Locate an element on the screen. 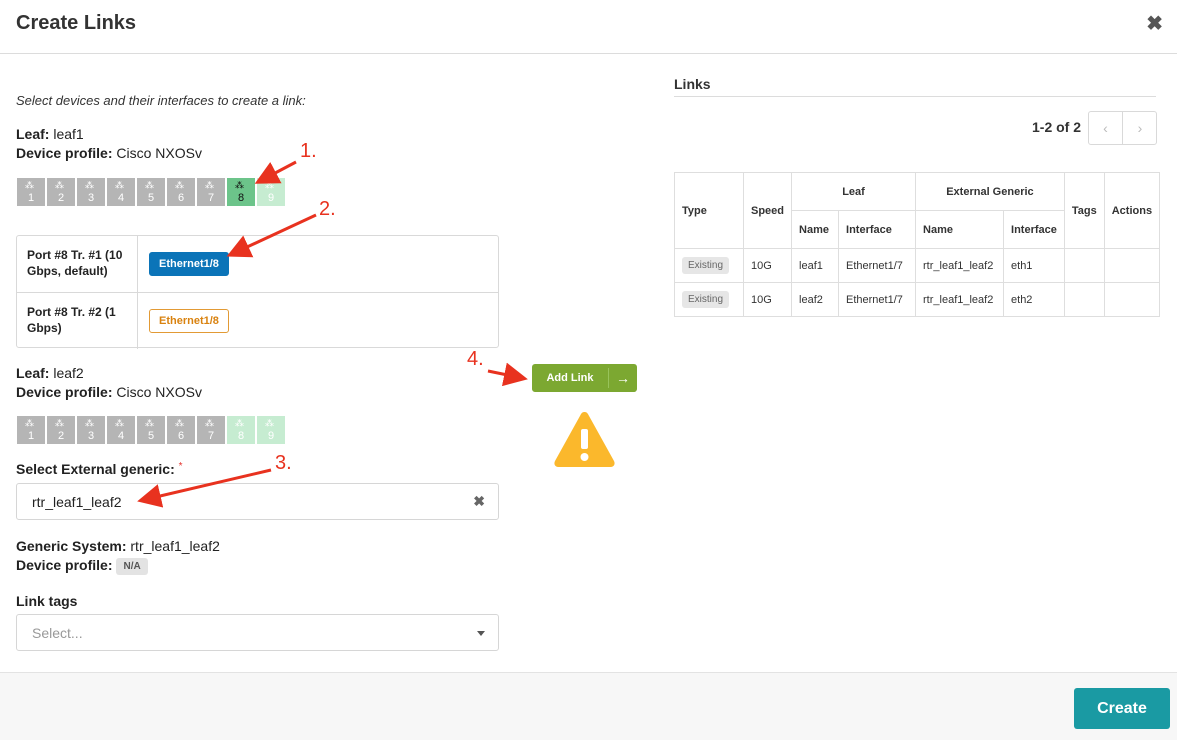 The height and width of the screenshot is (740, 1177). leaf2-port: ⁂ 8 is located at coordinates (241, 430).